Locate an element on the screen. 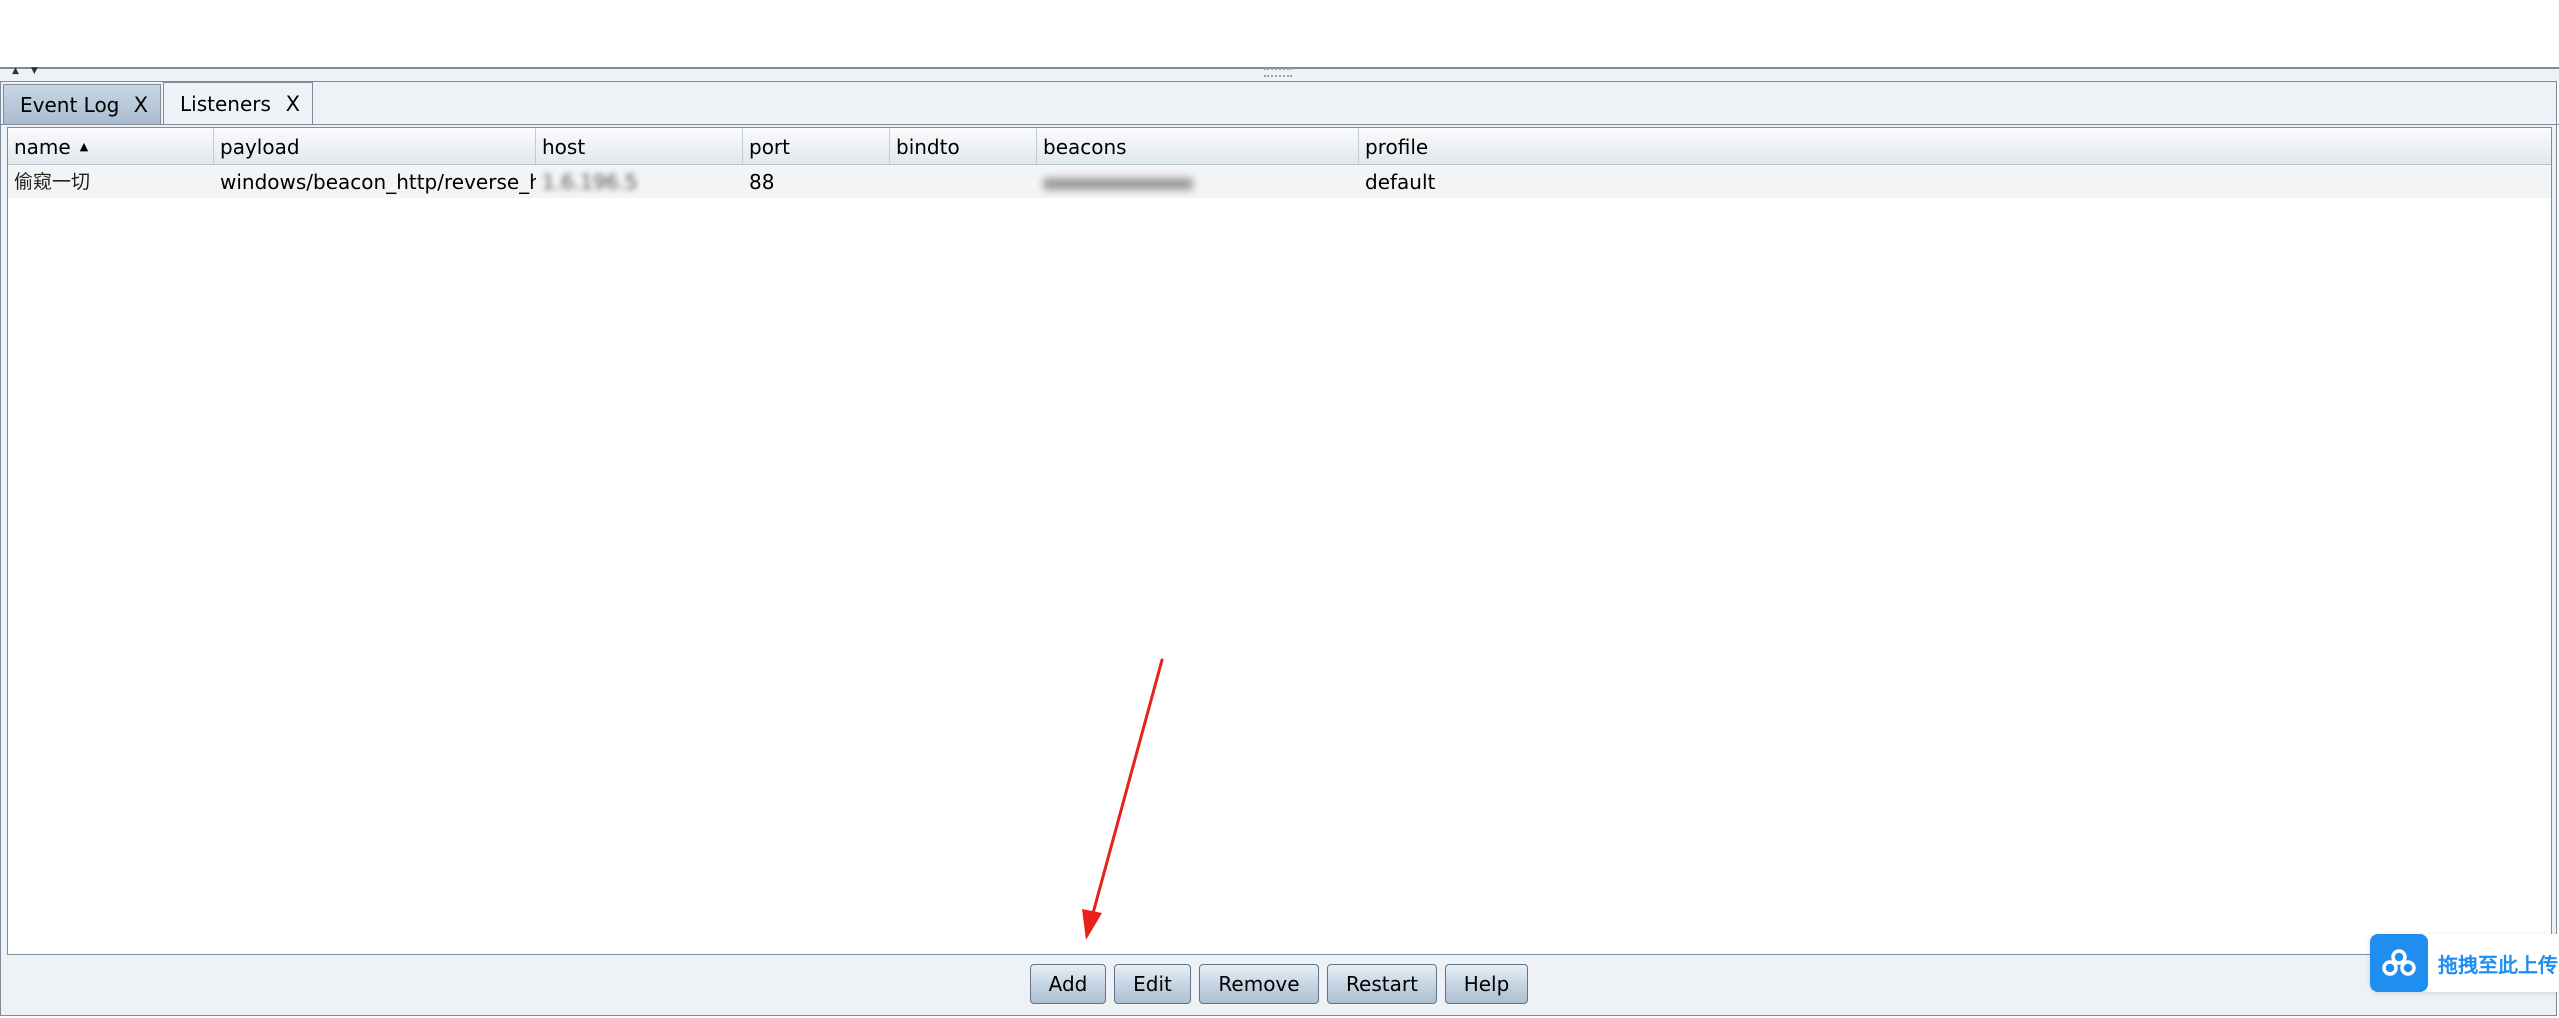 The image size is (2559, 1018). drag-upload-widget: 拖拽至此上传 is located at coordinates (2464, 963).